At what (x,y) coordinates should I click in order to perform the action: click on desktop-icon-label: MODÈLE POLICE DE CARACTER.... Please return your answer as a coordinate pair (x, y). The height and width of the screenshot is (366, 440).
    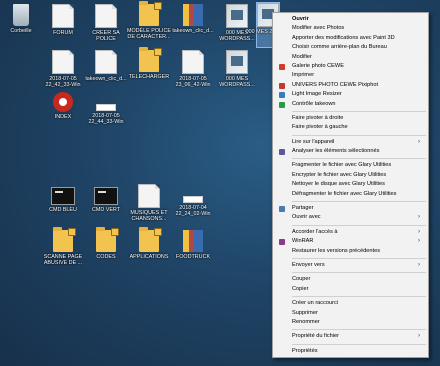
    Looking at the image, I should click on (149, 34).